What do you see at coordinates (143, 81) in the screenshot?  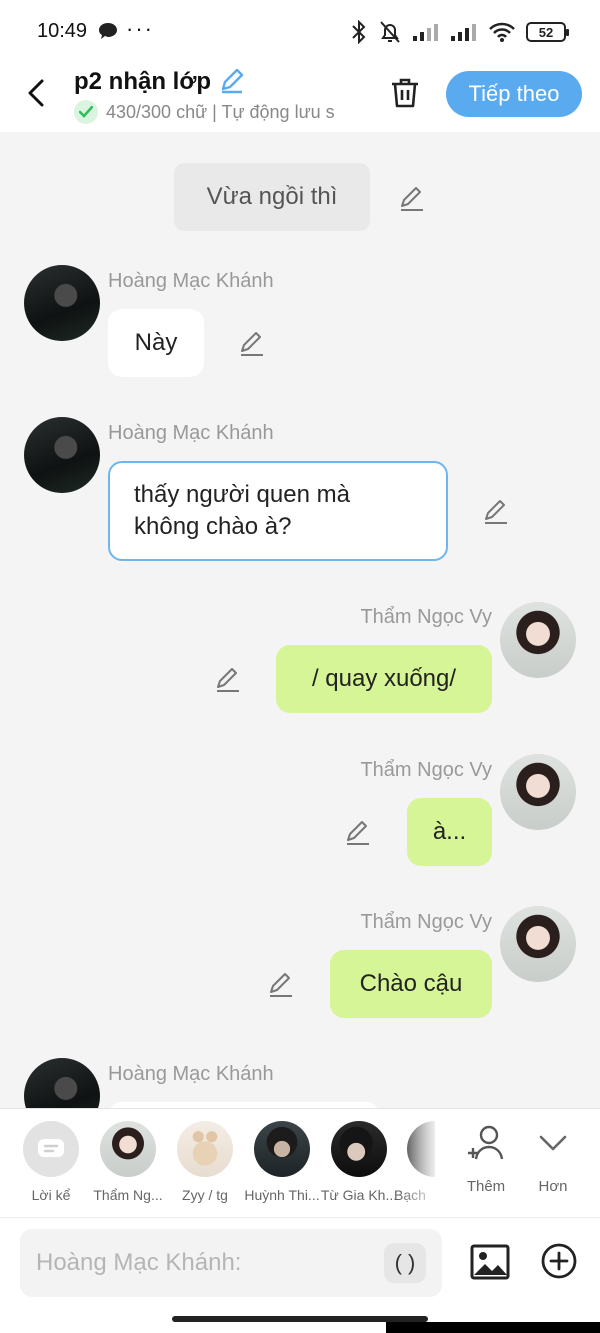 I see `page-title: p2 nhận lớp` at bounding box center [143, 81].